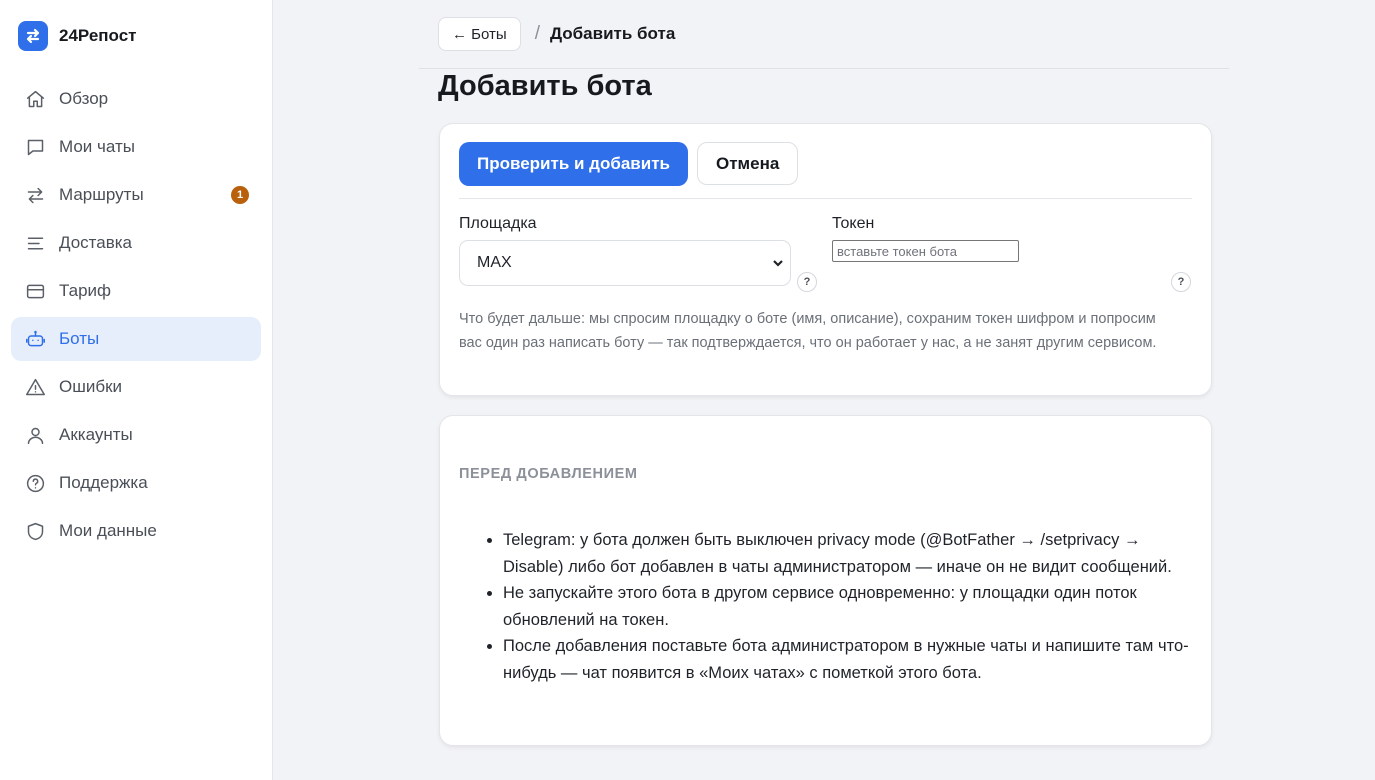  What do you see at coordinates (825, 198) in the screenshot?
I see `divider` at bounding box center [825, 198].